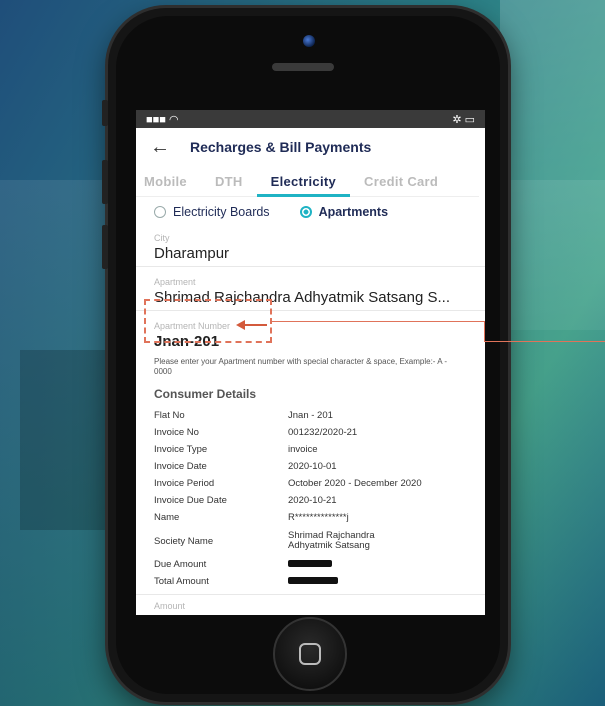  What do you see at coordinates (170, 606) in the screenshot?
I see `amount-label: Amount` at bounding box center [170, 606].